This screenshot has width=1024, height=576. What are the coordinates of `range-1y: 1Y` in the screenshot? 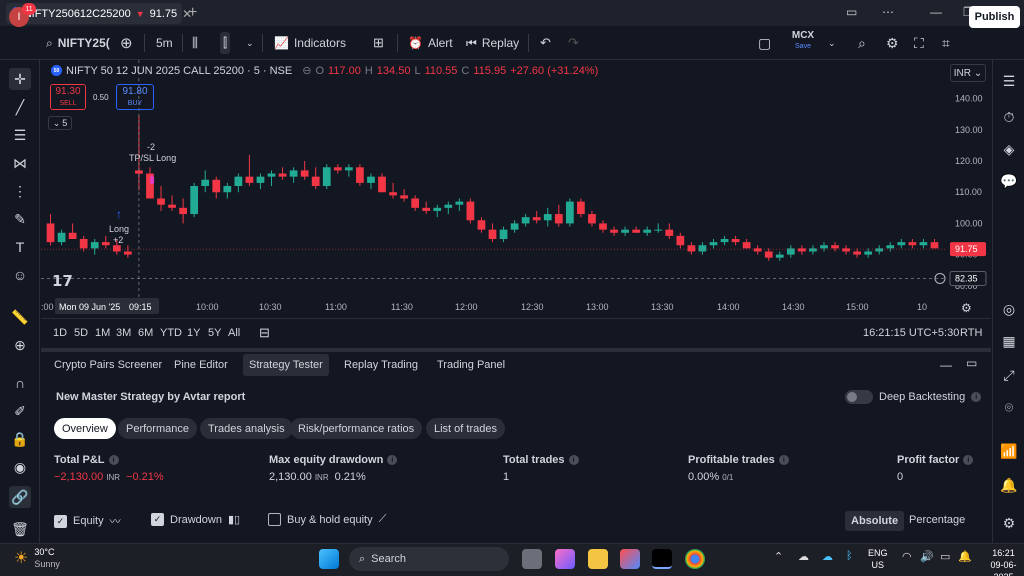 It's located at (193, 333).